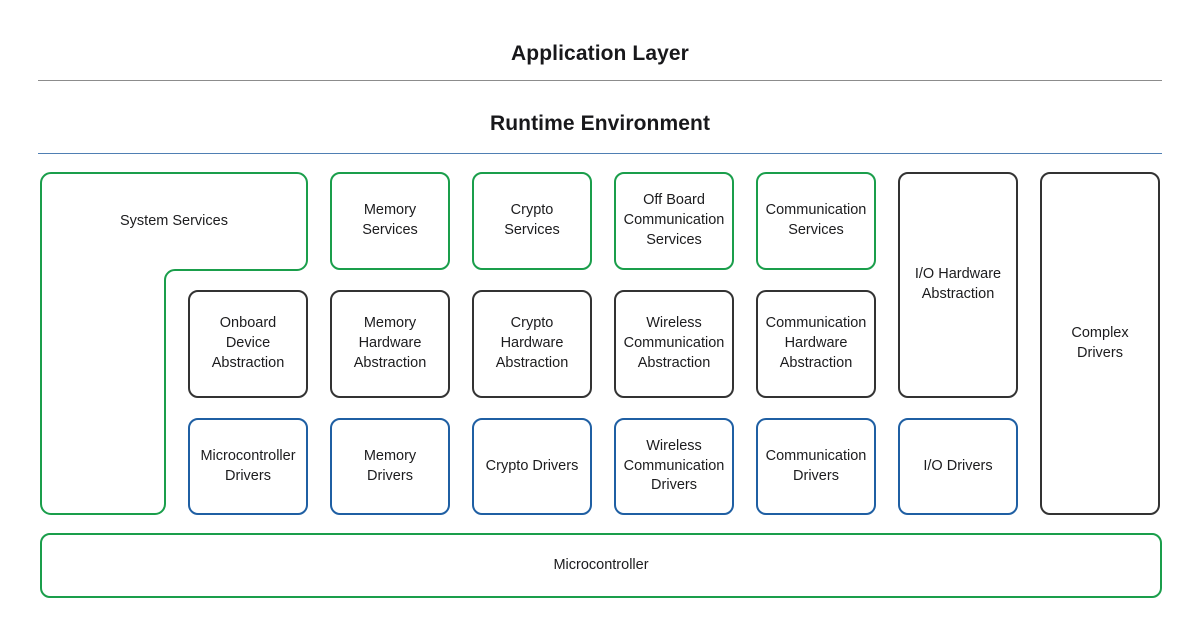 Image resolution: width=1200 pixels, height=635 pixels. I want to click on application-layer-divider, so click(600, 80).